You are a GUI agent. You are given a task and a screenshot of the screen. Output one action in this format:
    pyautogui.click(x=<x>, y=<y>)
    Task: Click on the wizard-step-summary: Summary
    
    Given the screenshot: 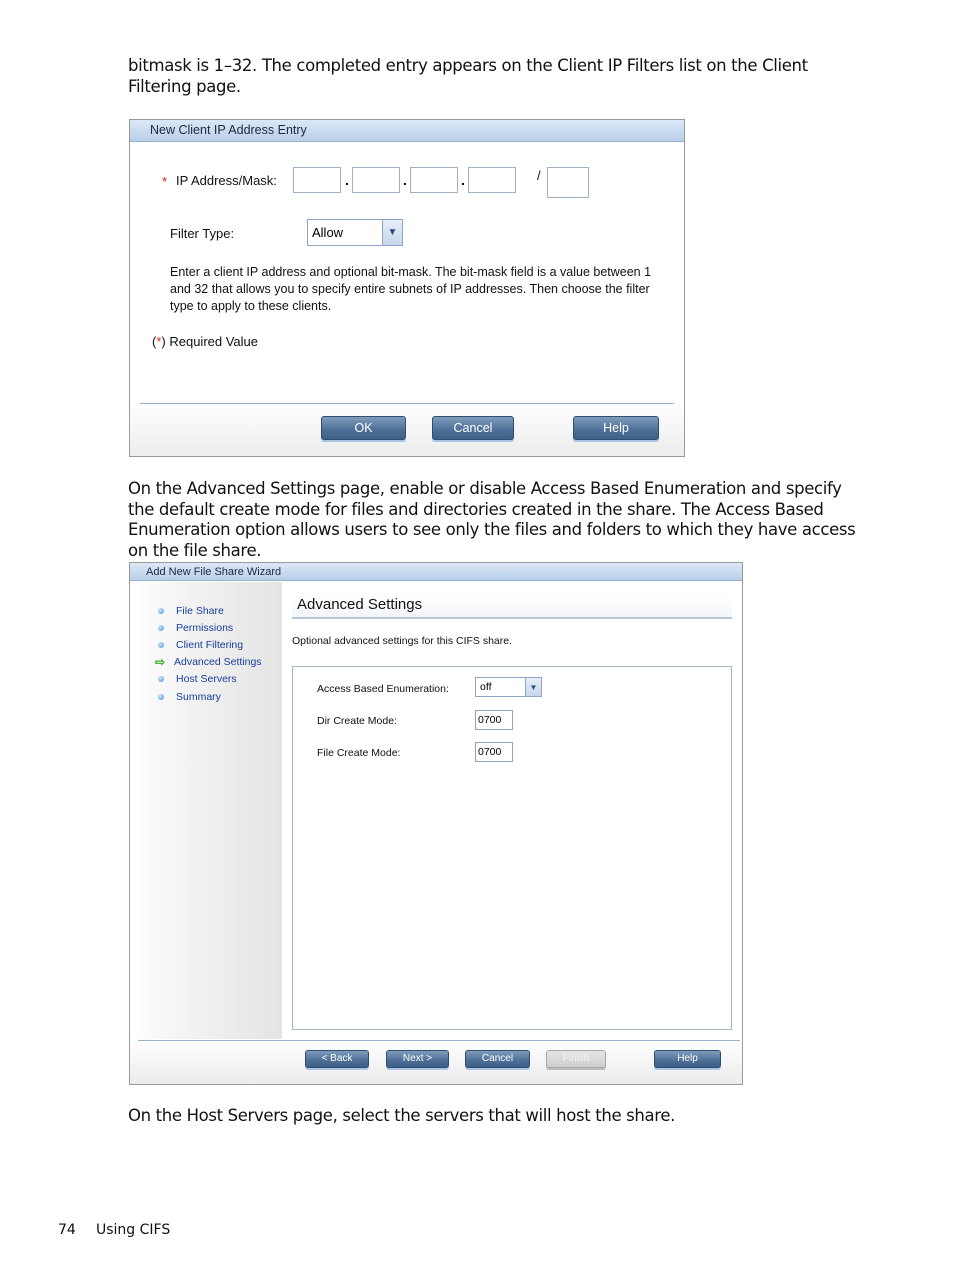 What is the action you would take?
    pyautogui.click(x=206, y=696)
    